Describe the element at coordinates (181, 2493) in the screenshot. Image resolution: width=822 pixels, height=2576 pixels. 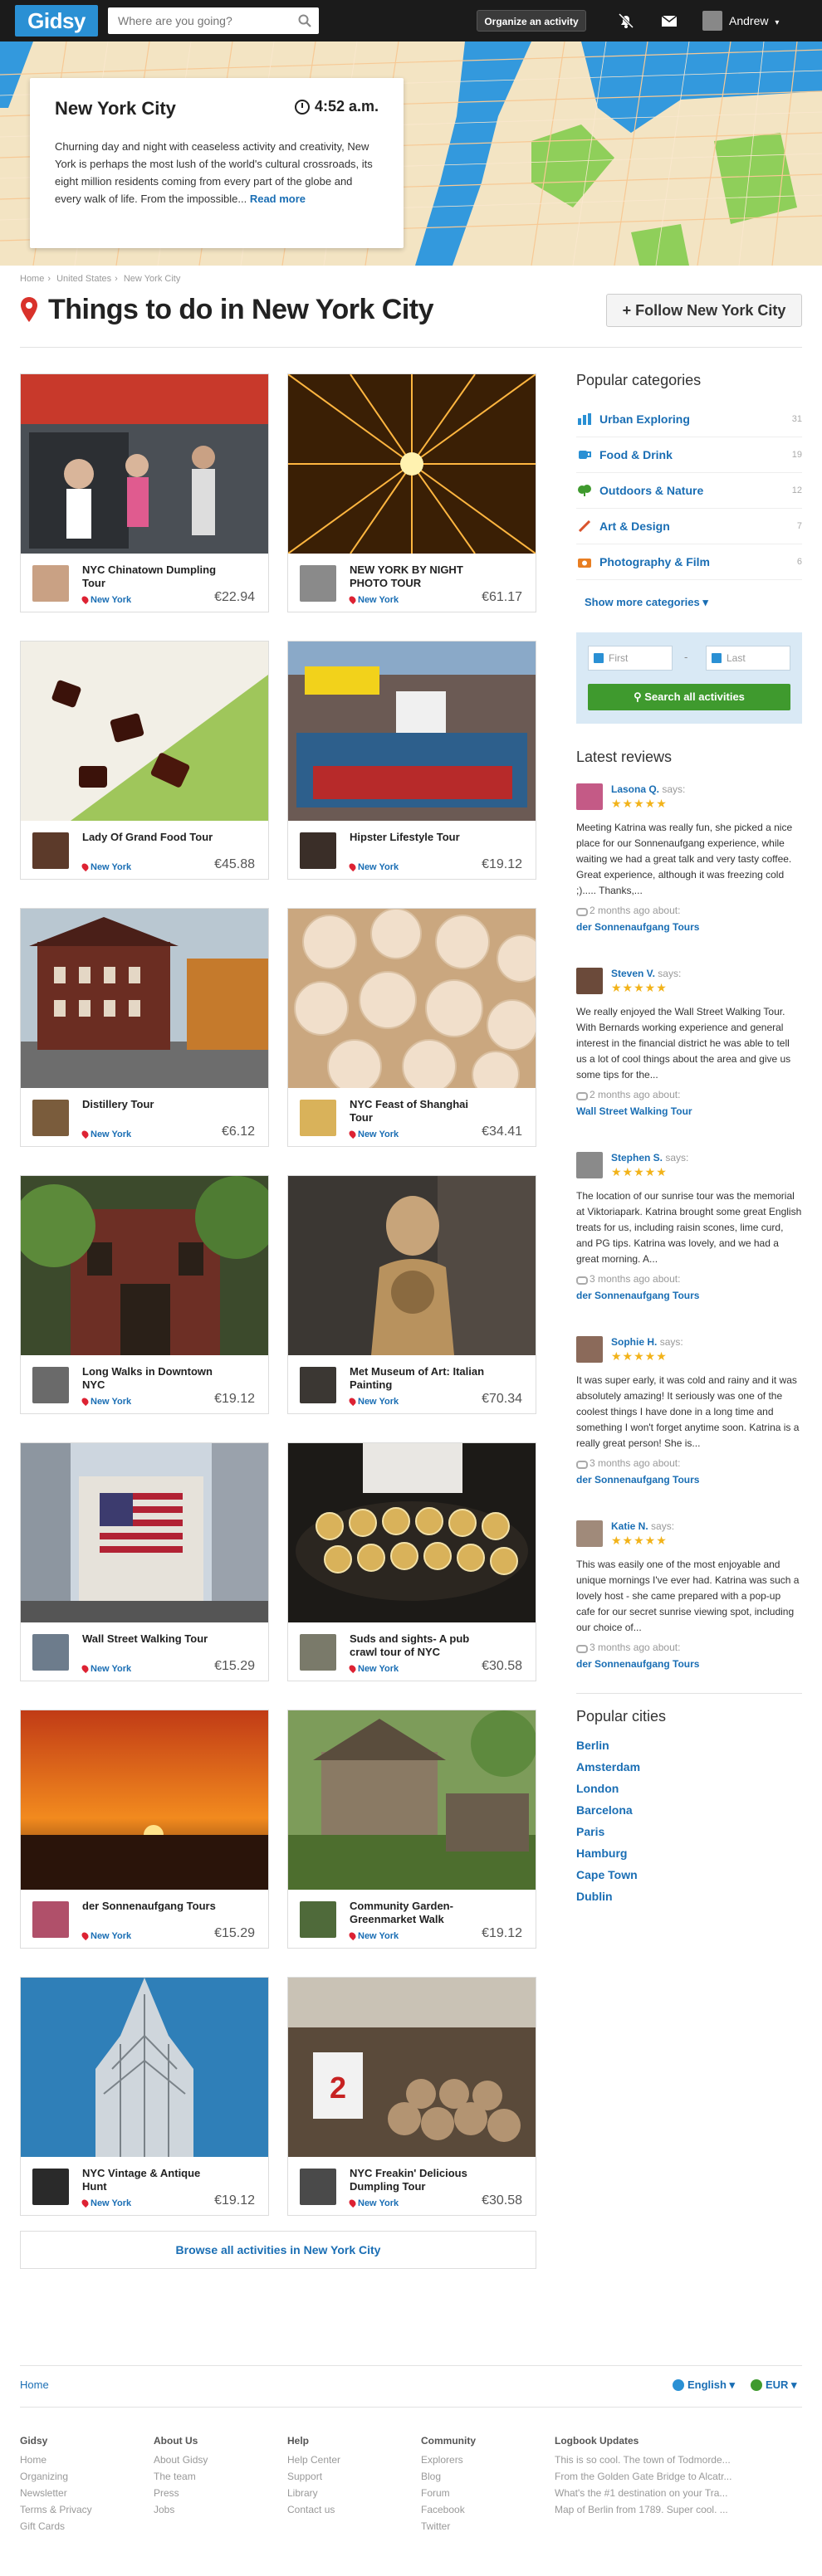
I see `footer-link: Press` at that location.